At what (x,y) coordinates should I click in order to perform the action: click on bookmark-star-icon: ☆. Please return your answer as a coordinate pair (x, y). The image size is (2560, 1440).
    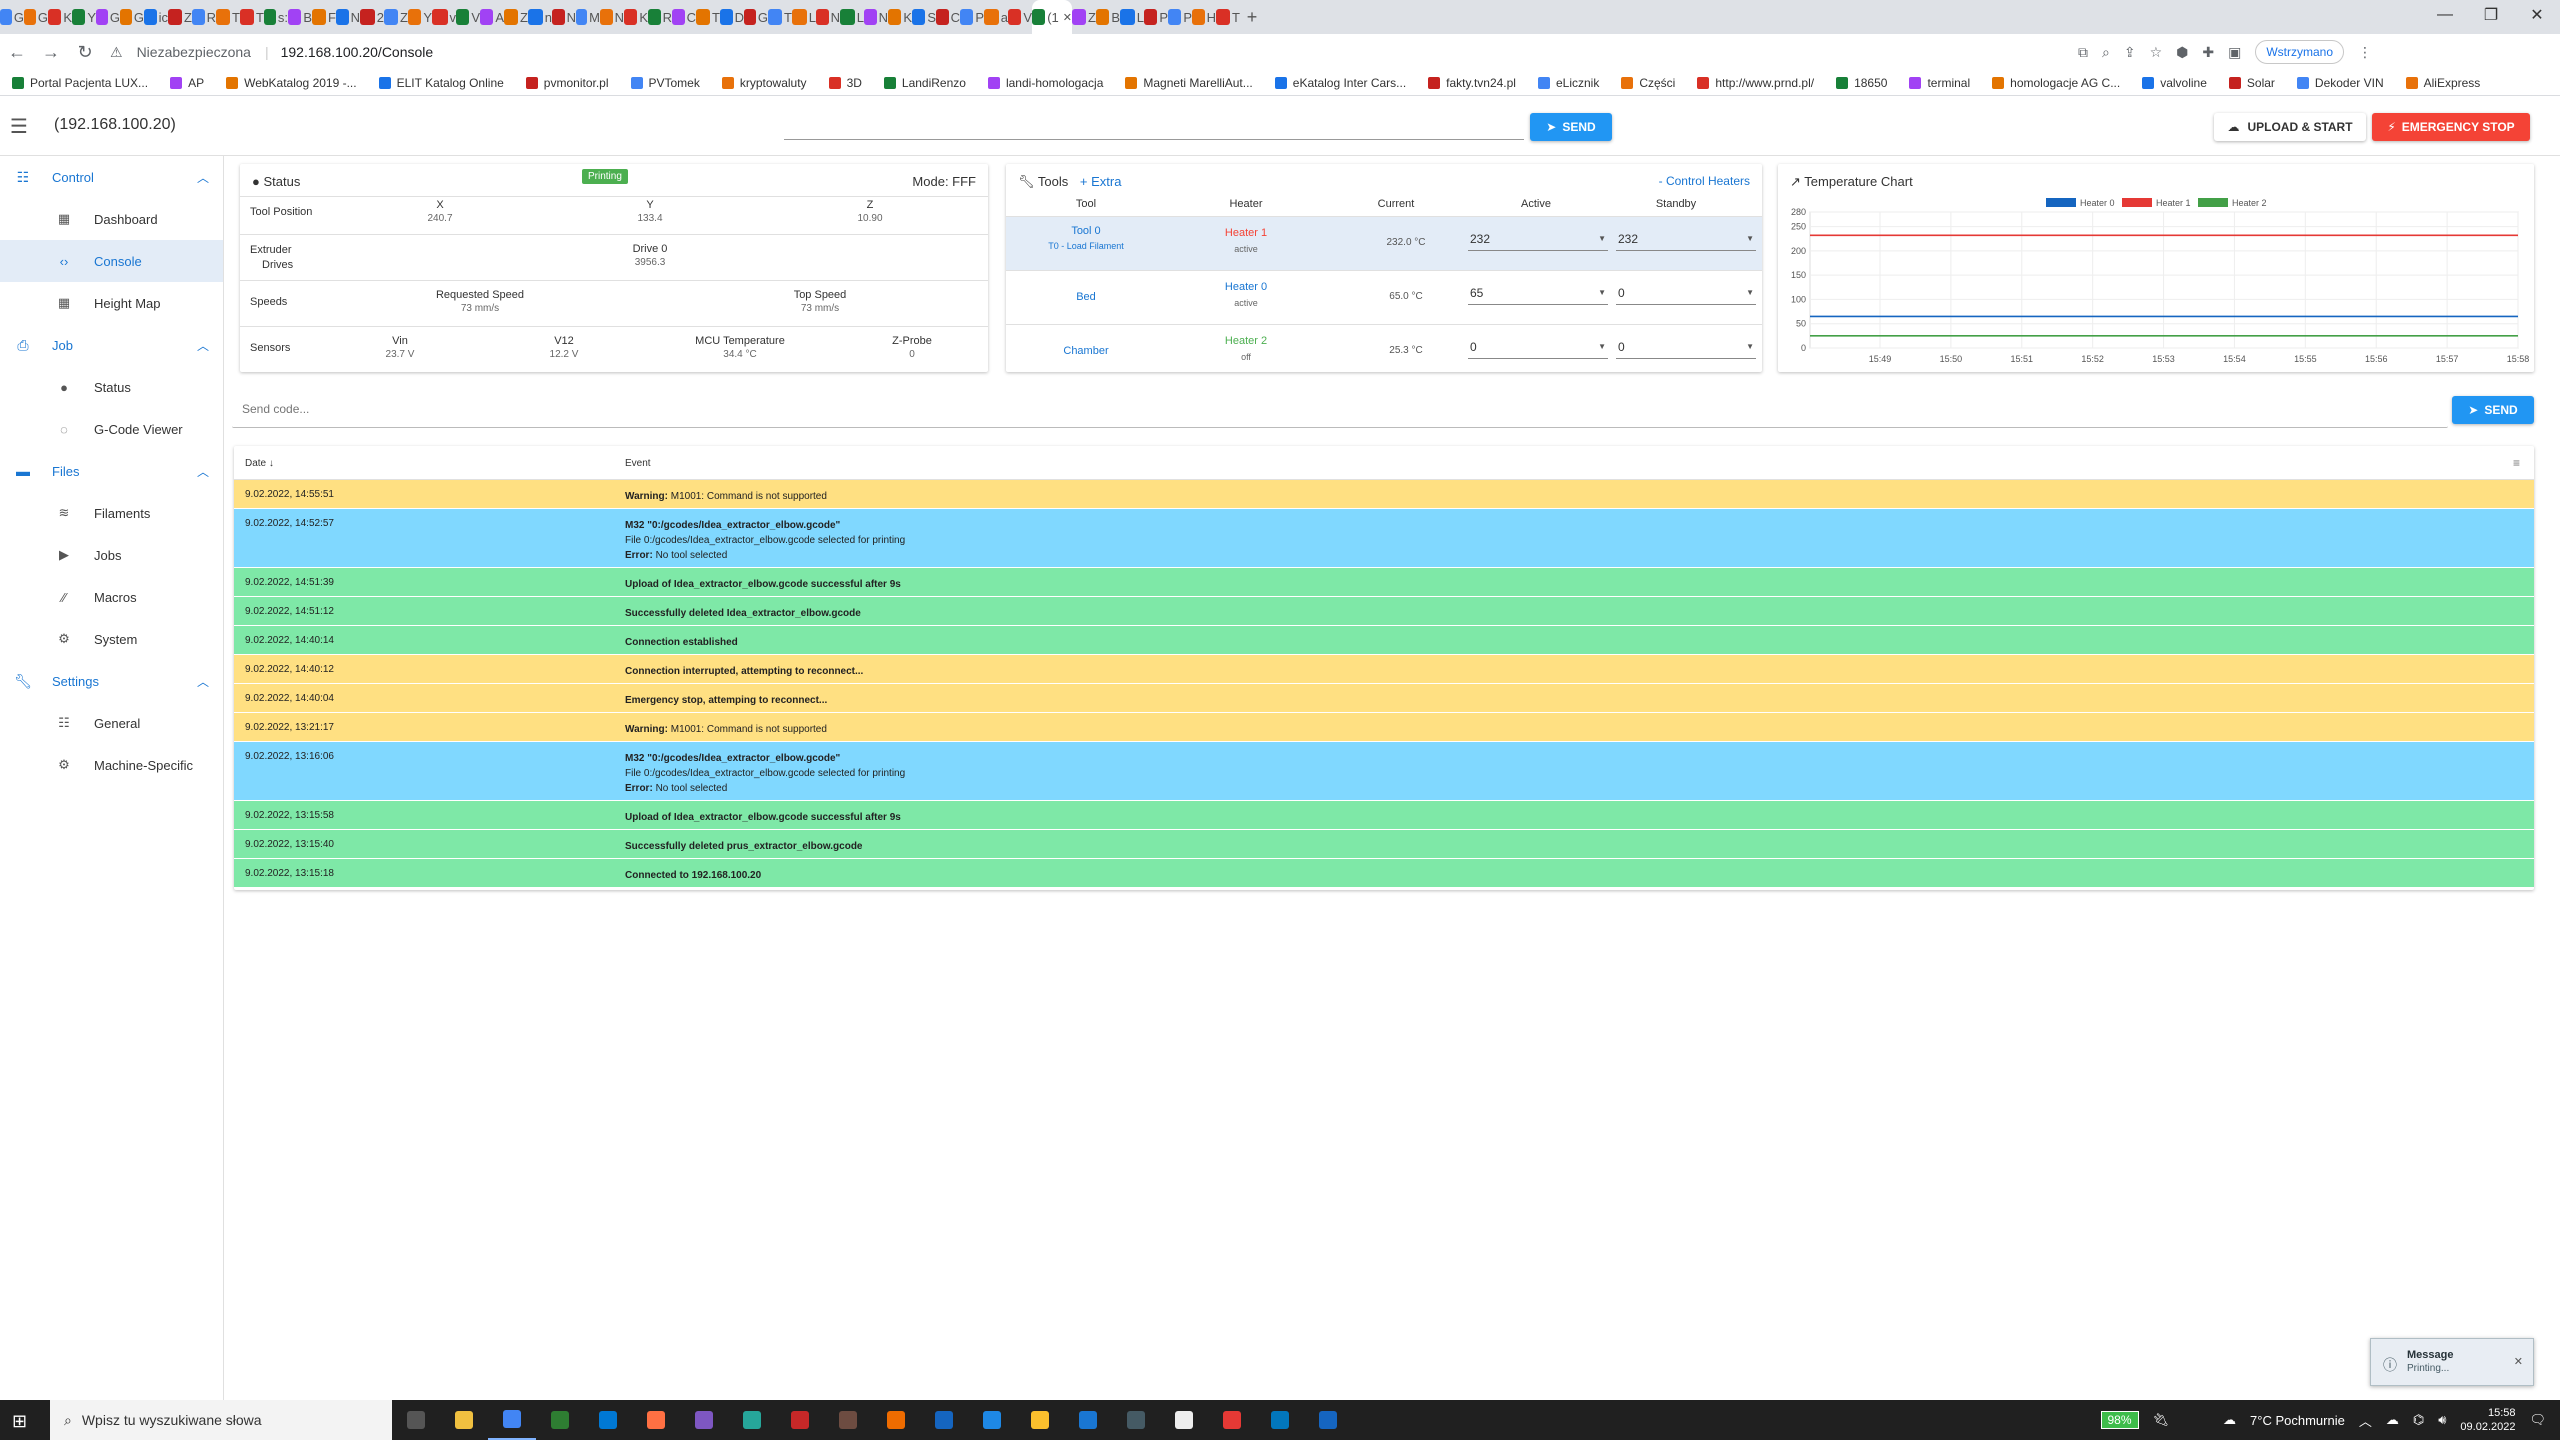
    Looking at the image, I should click on (2156, 52).